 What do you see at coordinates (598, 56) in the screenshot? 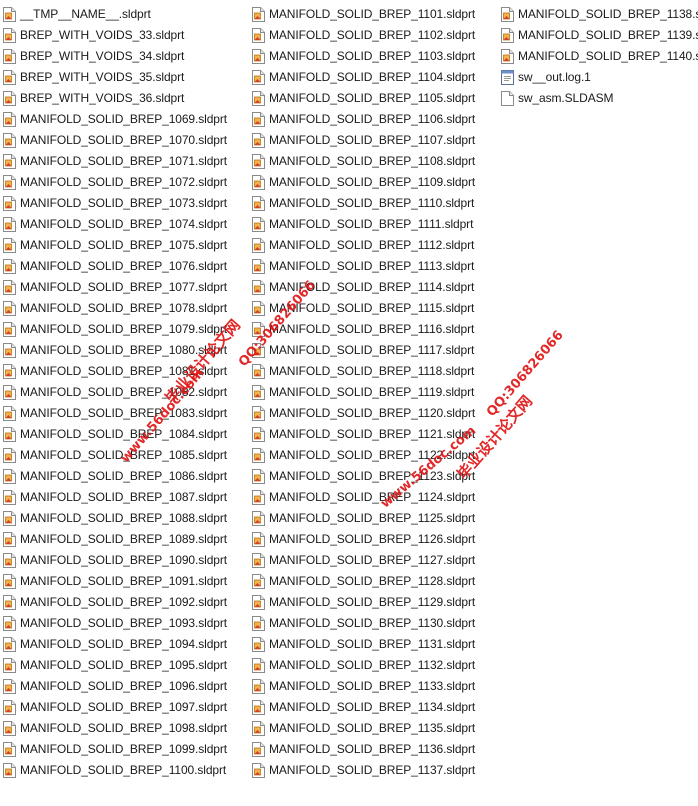
I see `file-item: MANIFOLD_SOLID_BREP_1140.s` at bounding box center [598, 56].